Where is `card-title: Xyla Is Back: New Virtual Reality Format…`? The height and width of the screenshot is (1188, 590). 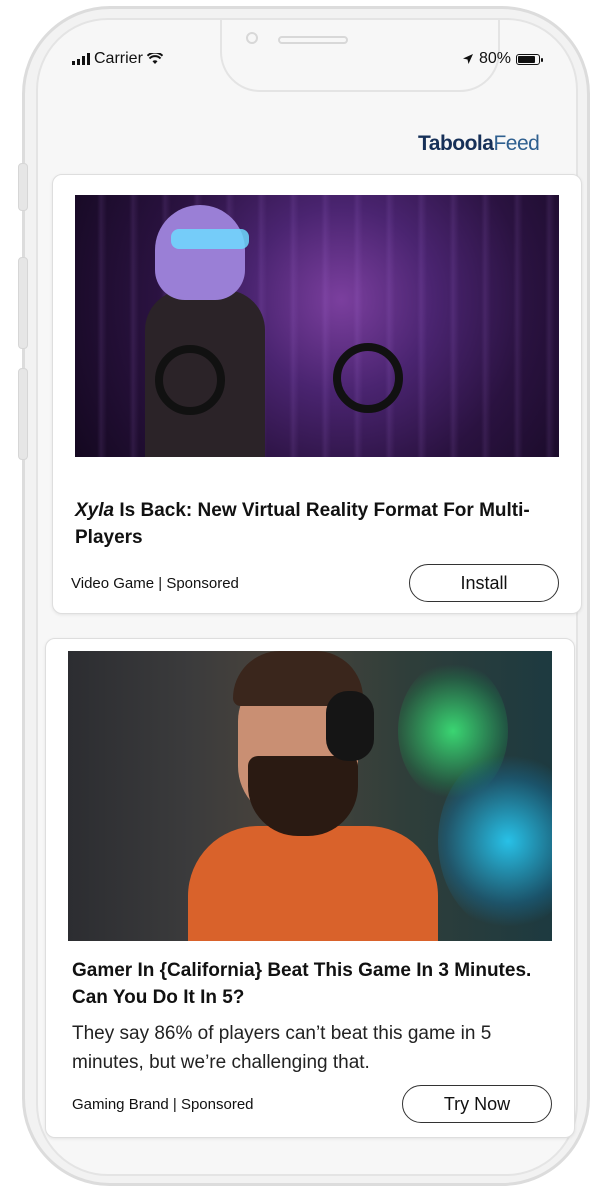 card-title: Xyla Is Back: New Virtual Reality Format… is located at coordinates (320, 524).